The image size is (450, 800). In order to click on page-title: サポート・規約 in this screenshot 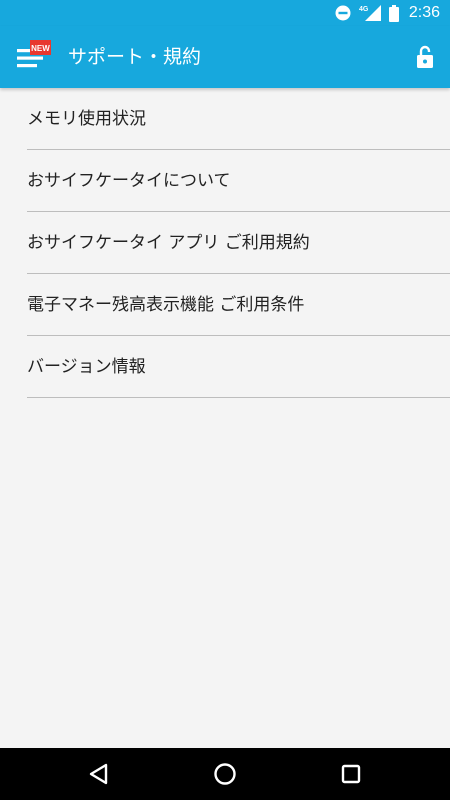, I will do `click(135, 57)`.